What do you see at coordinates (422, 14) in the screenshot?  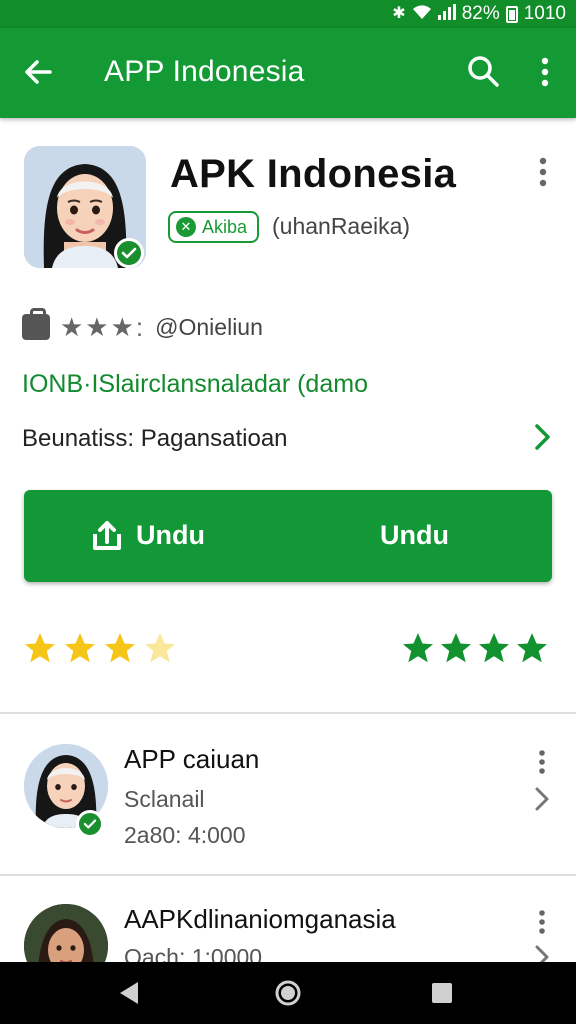 I see `wifi-icon` at bounding box center [422, 14].